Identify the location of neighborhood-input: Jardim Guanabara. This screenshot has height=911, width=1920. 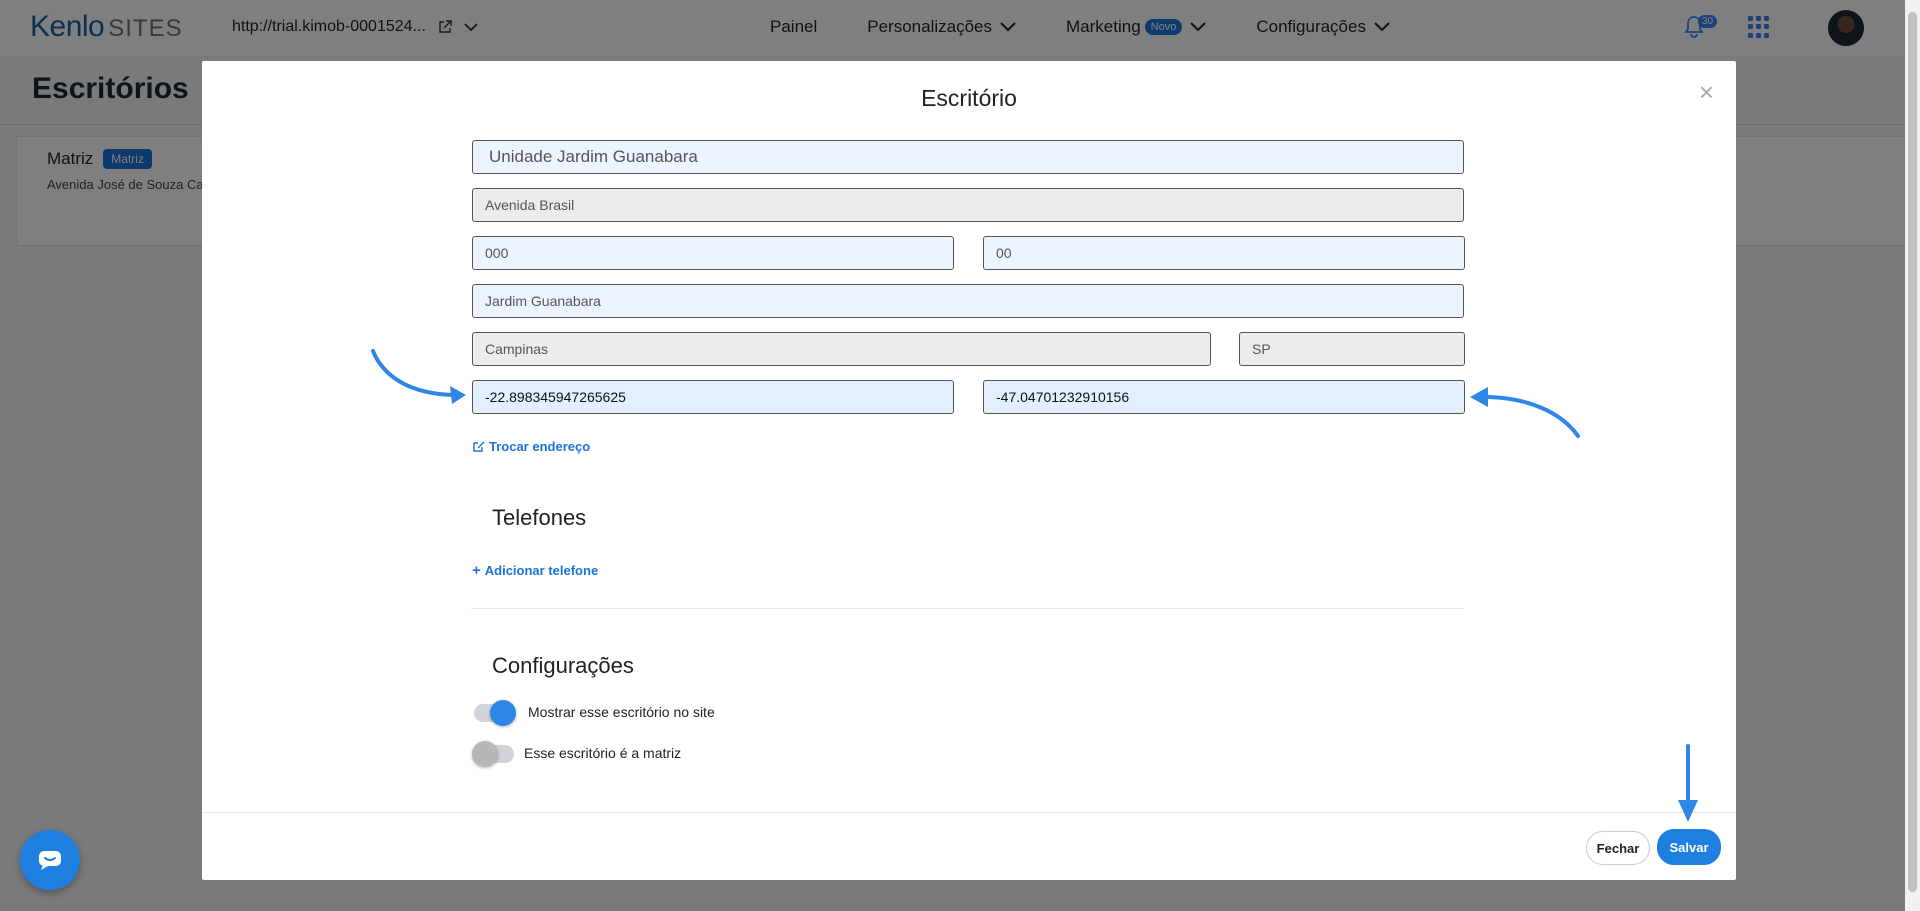
(968, 301).